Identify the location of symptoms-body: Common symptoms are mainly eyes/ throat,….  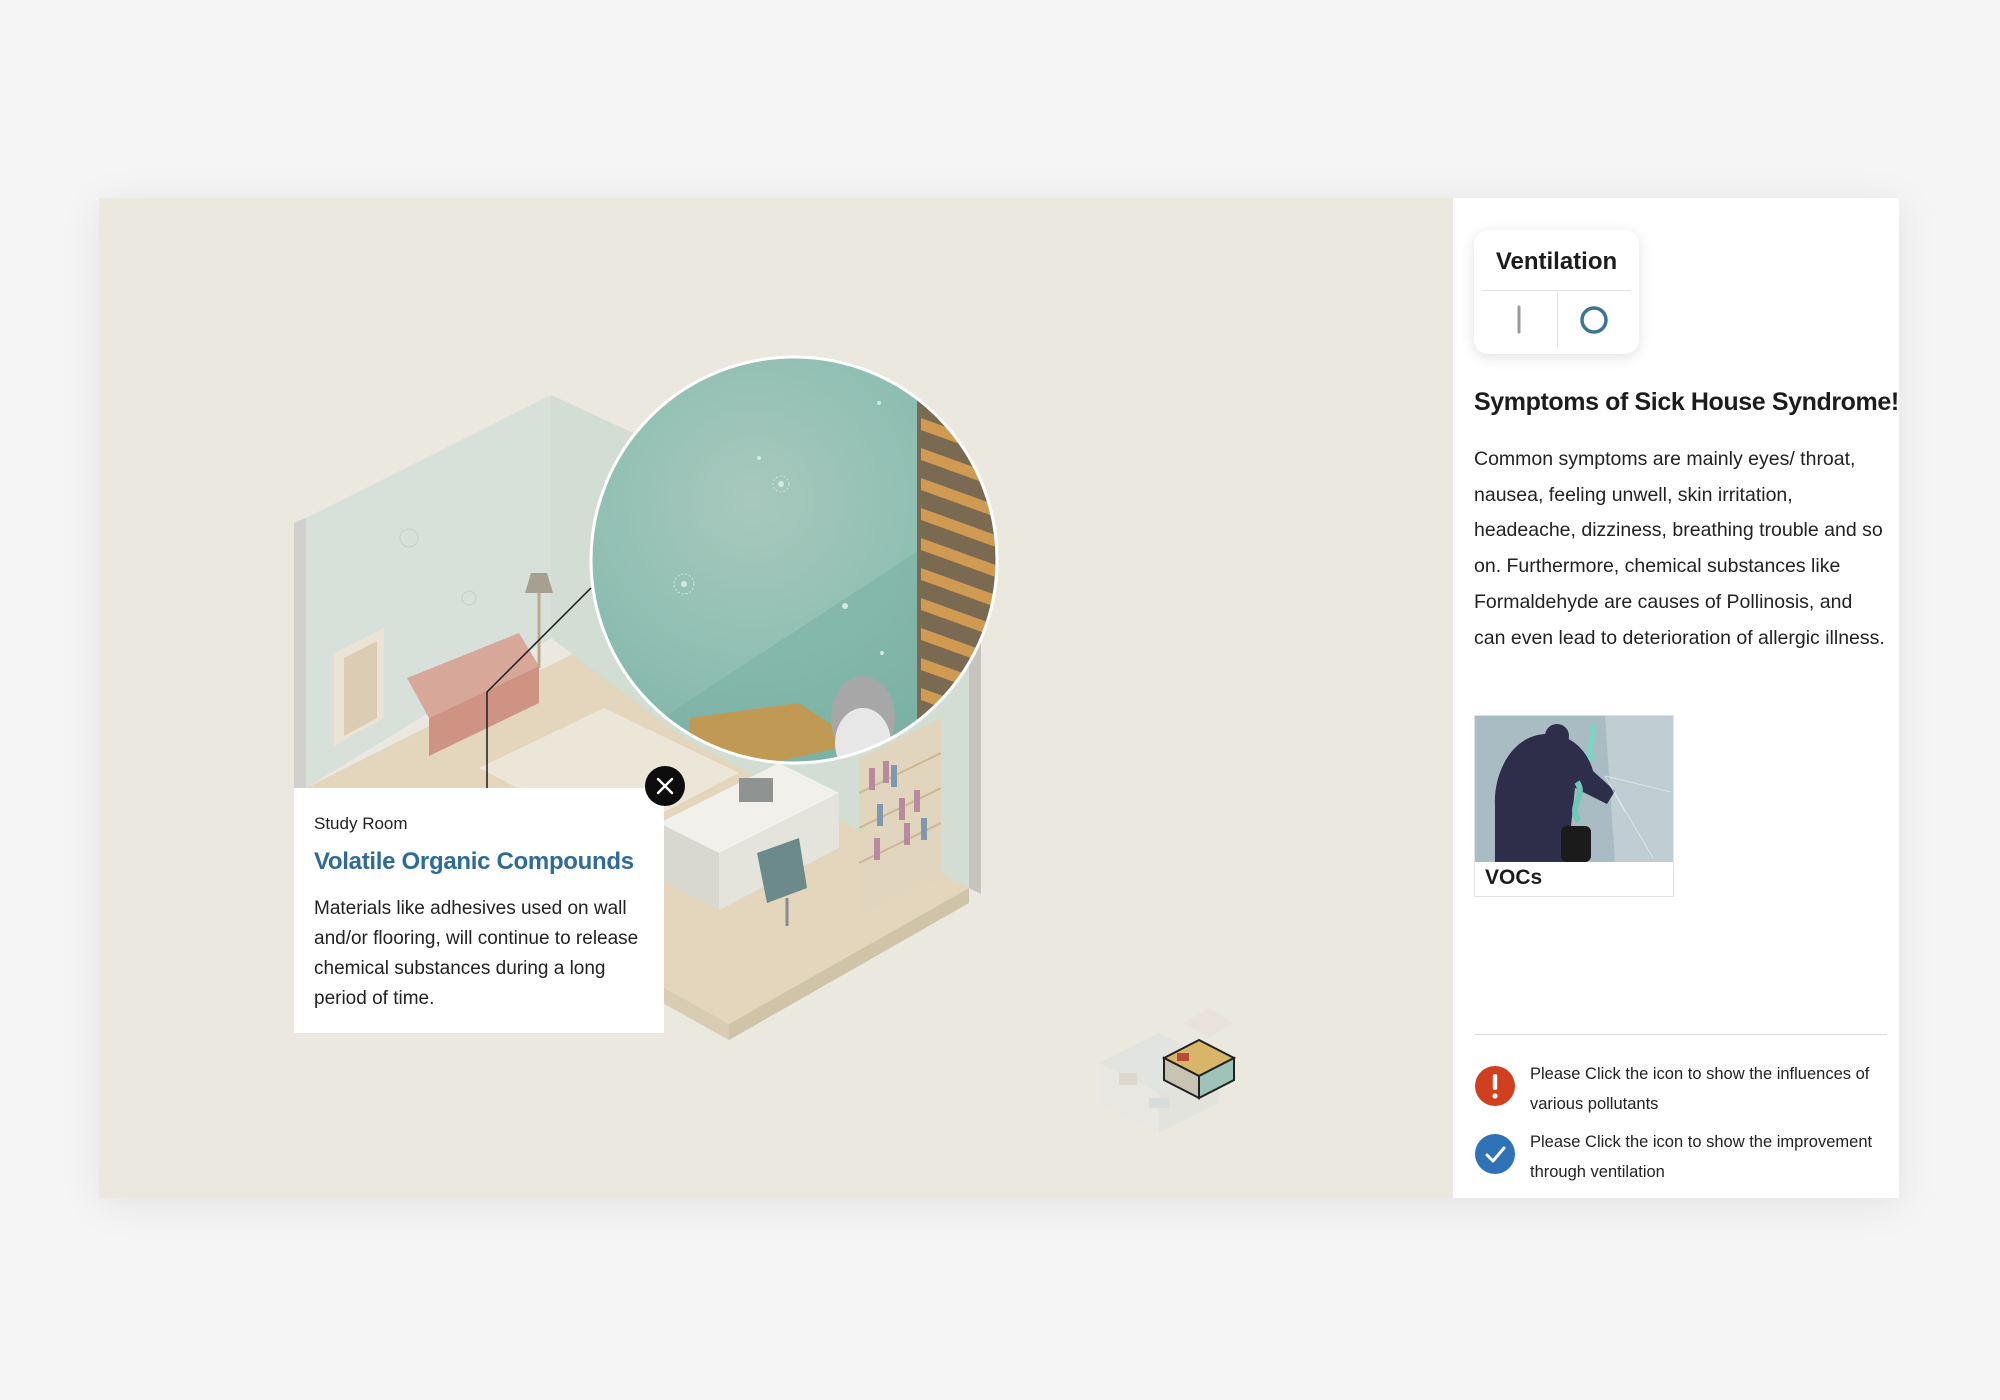
(1679, 548).